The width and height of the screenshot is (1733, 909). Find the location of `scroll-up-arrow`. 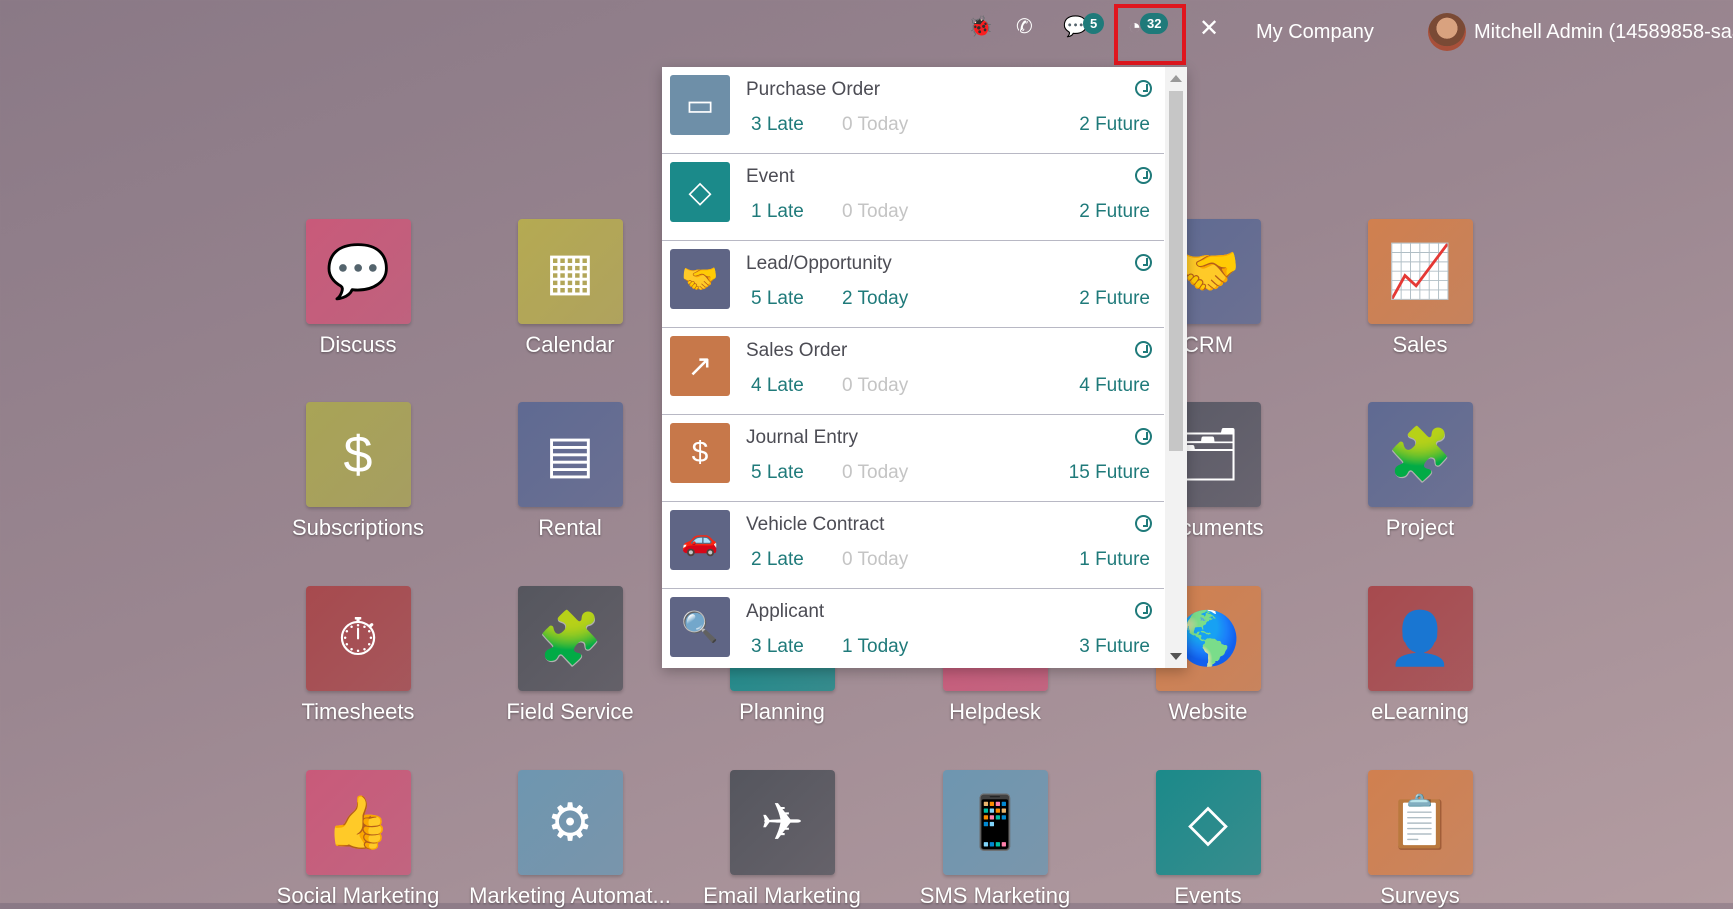

scroll-up-arrow is located at coordinates (1176, 78).